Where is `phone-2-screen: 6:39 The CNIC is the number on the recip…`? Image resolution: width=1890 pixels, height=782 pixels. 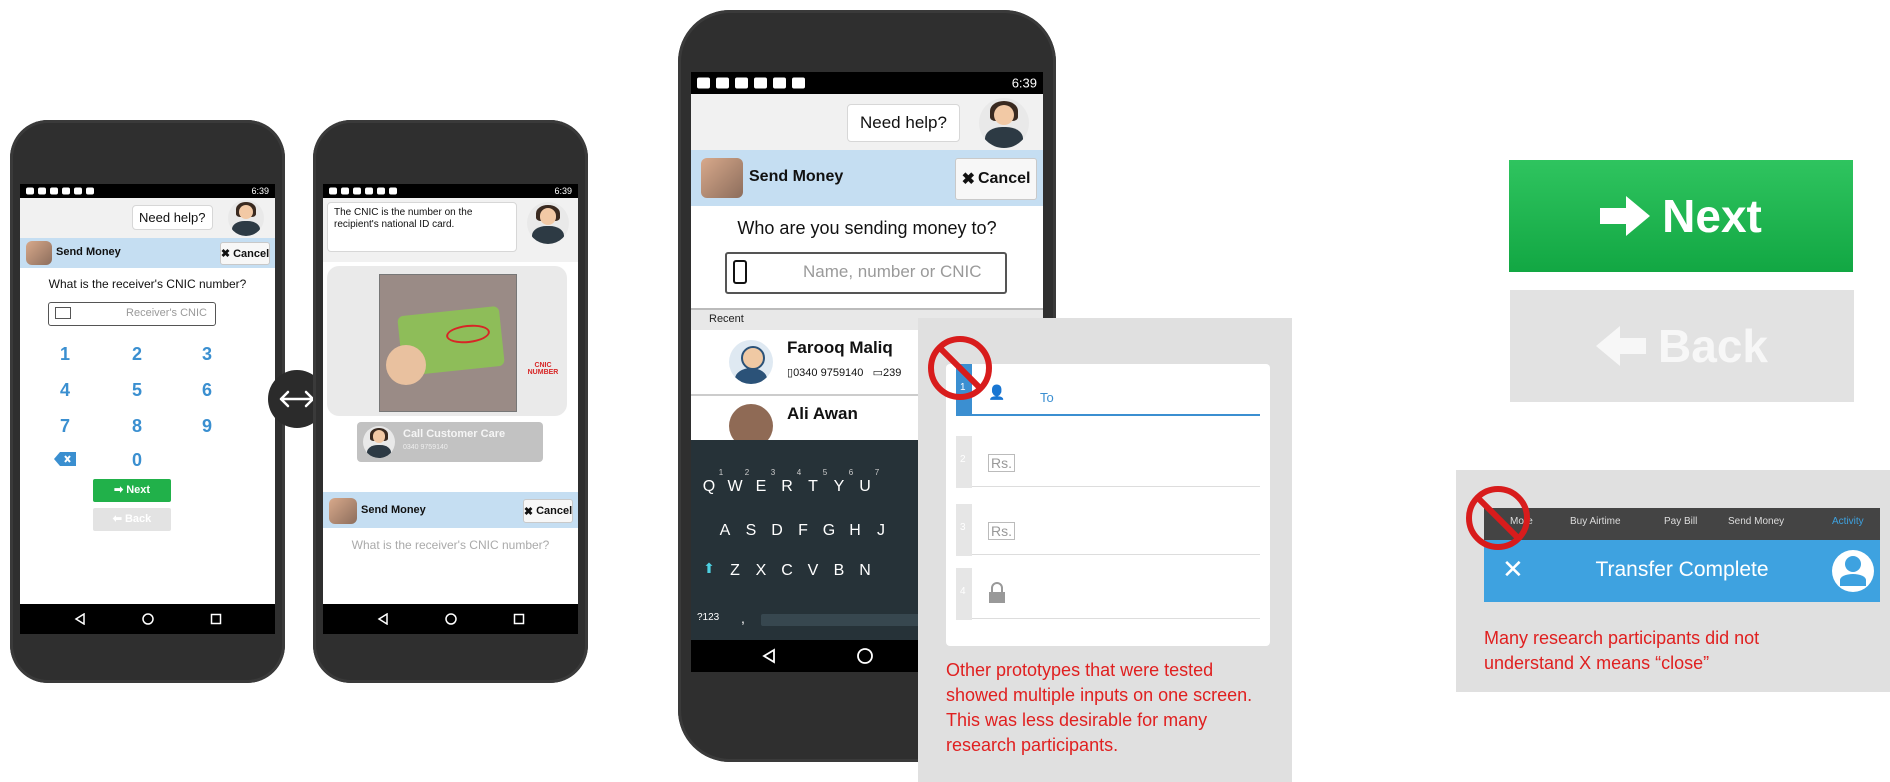 phone-2-screen: 6:39 The CNIC is the number on the recip… is located at coordinates (450, 409).